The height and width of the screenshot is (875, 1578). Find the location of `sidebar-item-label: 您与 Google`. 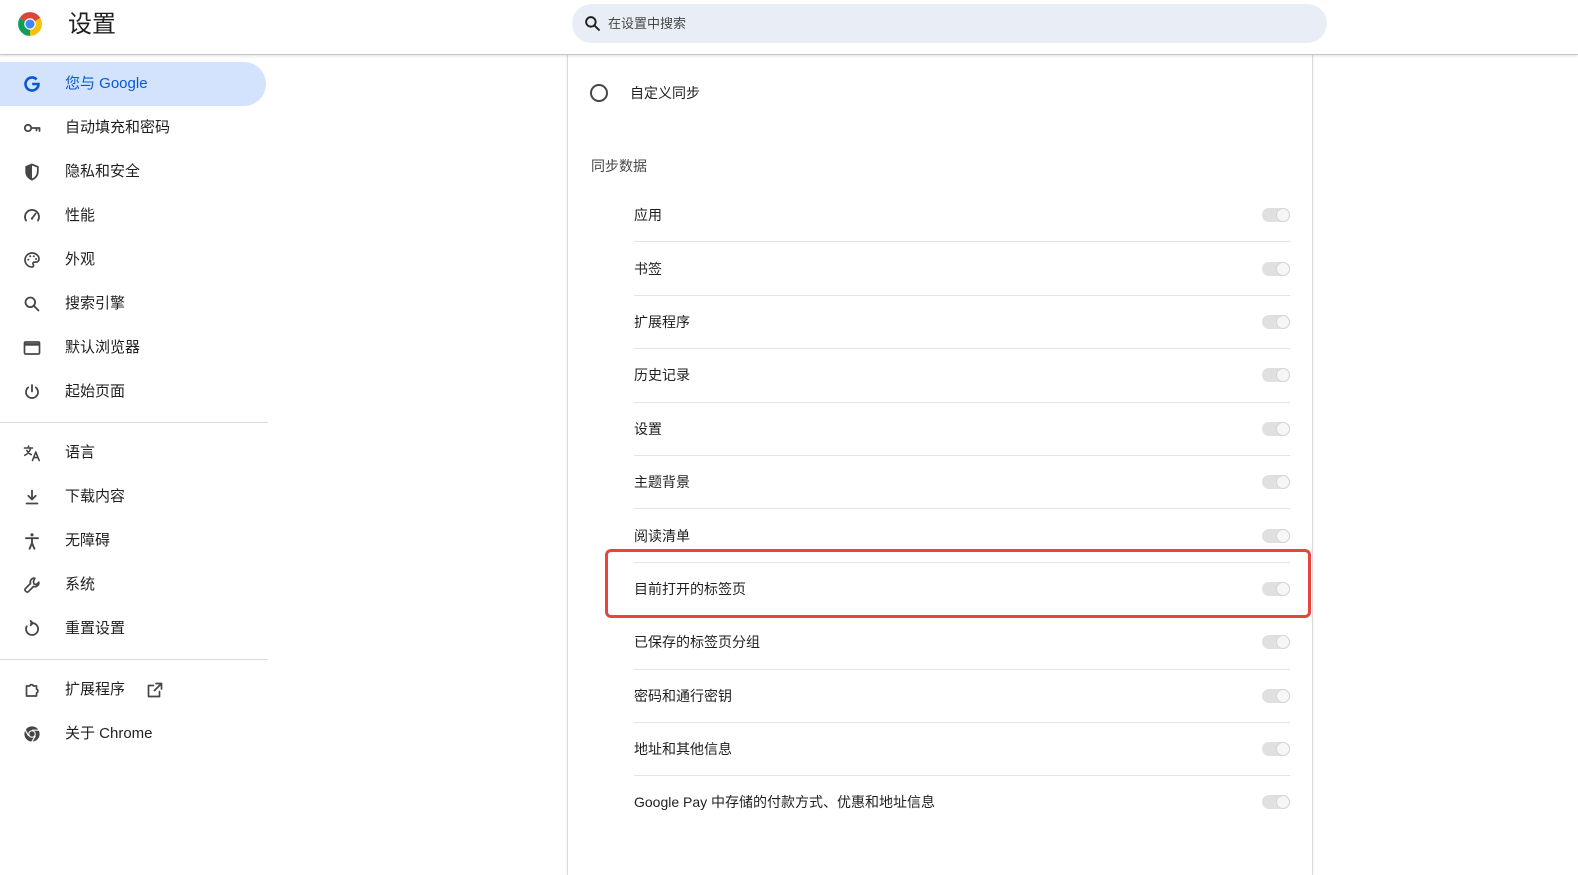

sidebar-item-label: 您与 Google is located at coordinates (106, 83).